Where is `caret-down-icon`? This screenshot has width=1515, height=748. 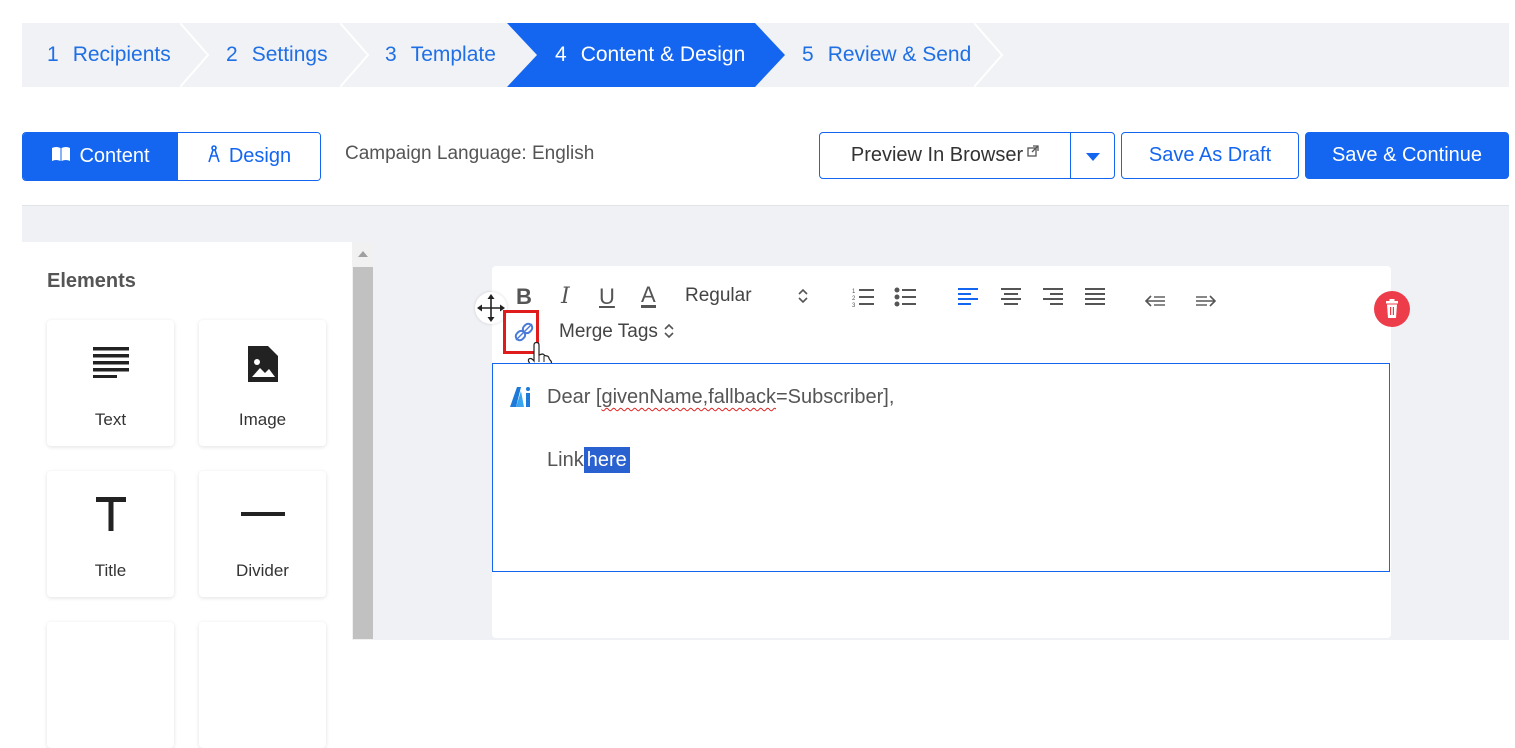 caret-down-icon is located at coordinates (1092, 155).